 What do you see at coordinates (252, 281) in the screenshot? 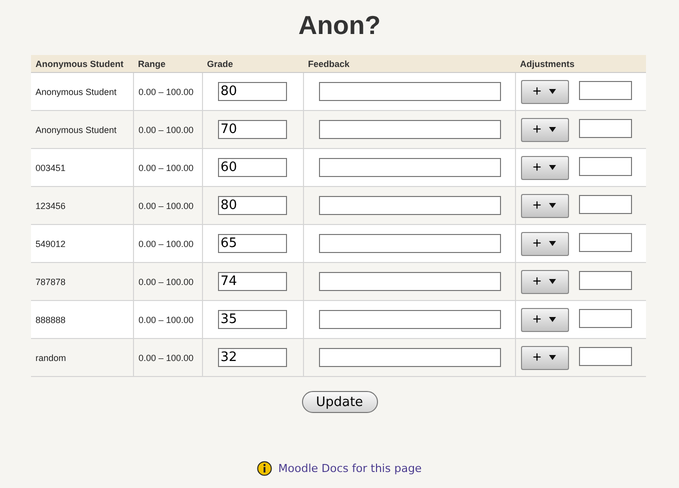
I see `grade-field: 74` at bounding box center [252, 281].